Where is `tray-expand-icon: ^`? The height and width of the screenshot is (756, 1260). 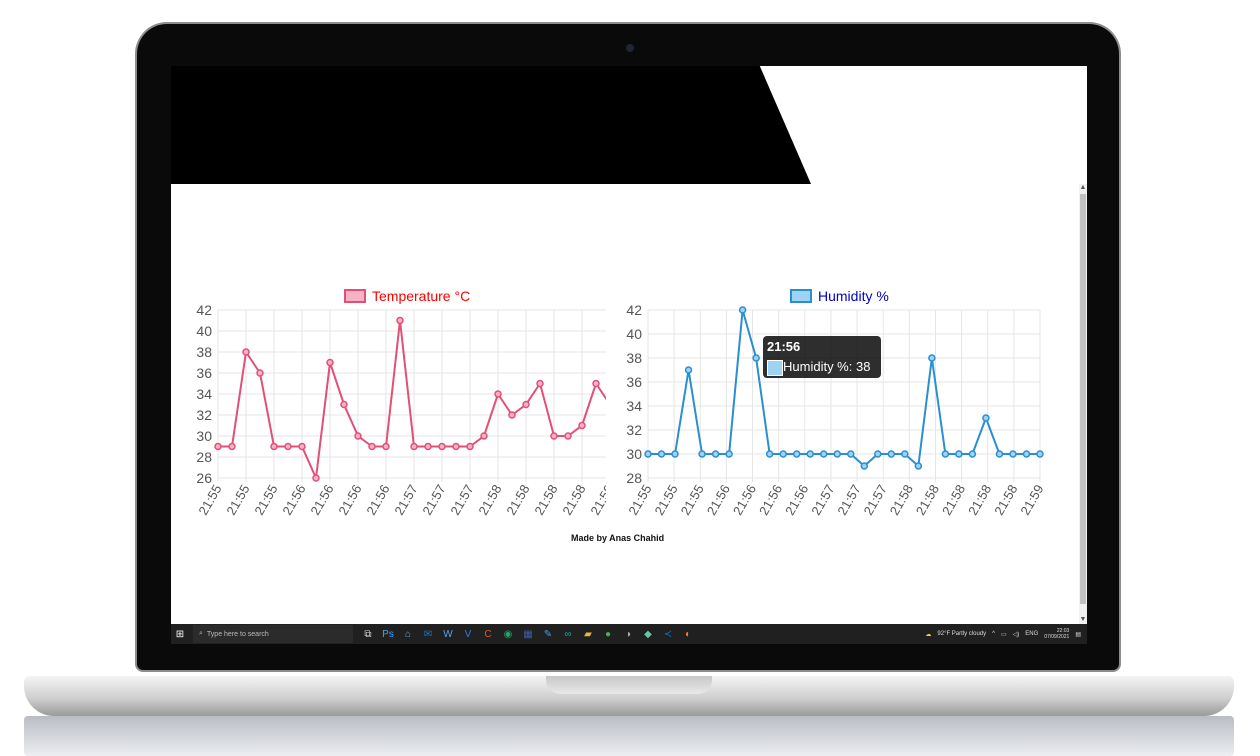
tray-expand-icon: ^ is located at coordinates (993, 634).